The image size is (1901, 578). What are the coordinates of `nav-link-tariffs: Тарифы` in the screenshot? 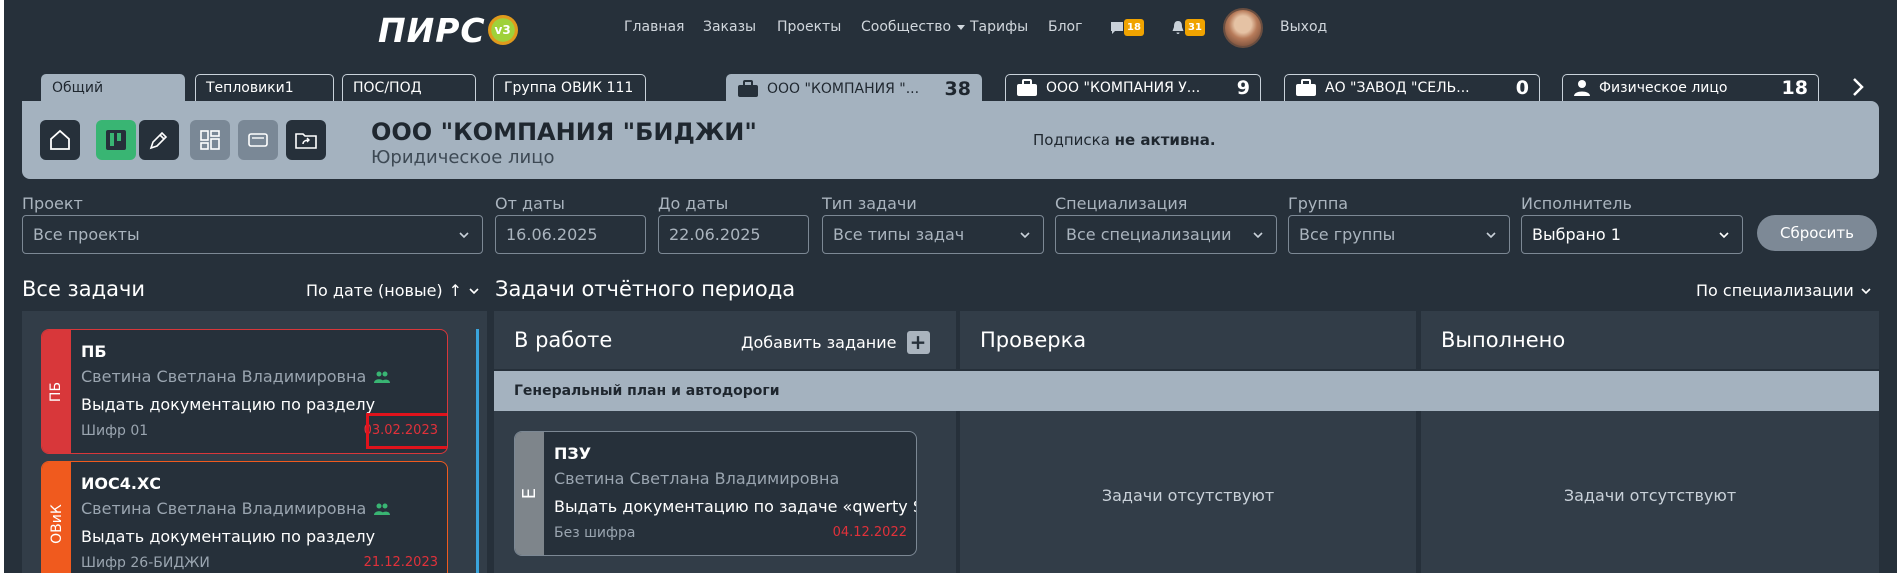 It's located at (999, 27).